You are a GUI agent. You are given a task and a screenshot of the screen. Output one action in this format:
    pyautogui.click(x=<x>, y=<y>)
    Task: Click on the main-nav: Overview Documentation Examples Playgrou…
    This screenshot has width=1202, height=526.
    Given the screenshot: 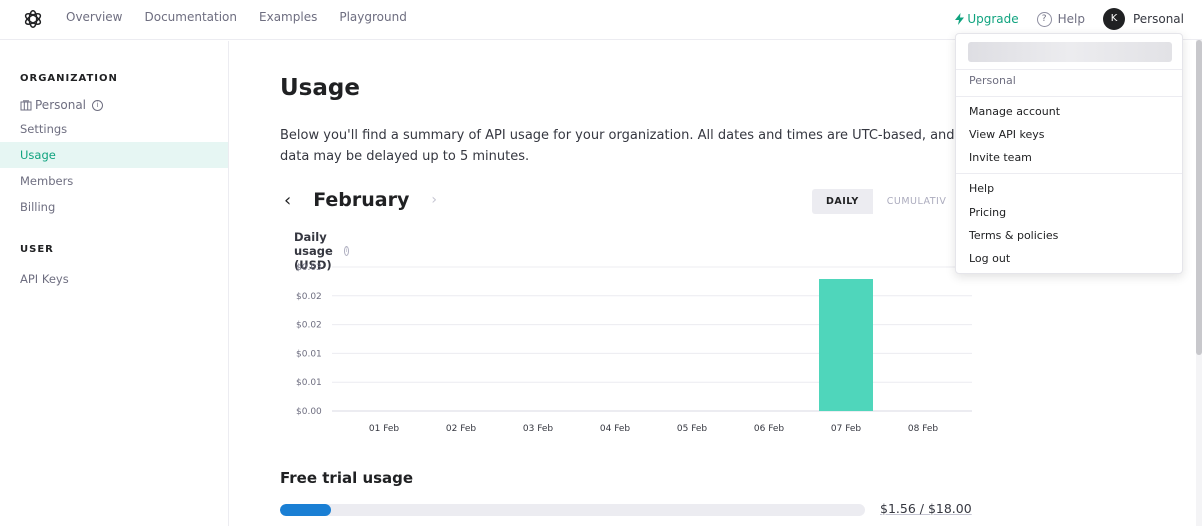 What is the action you would take?
    pyautogui.click(x=247, y=17)
    